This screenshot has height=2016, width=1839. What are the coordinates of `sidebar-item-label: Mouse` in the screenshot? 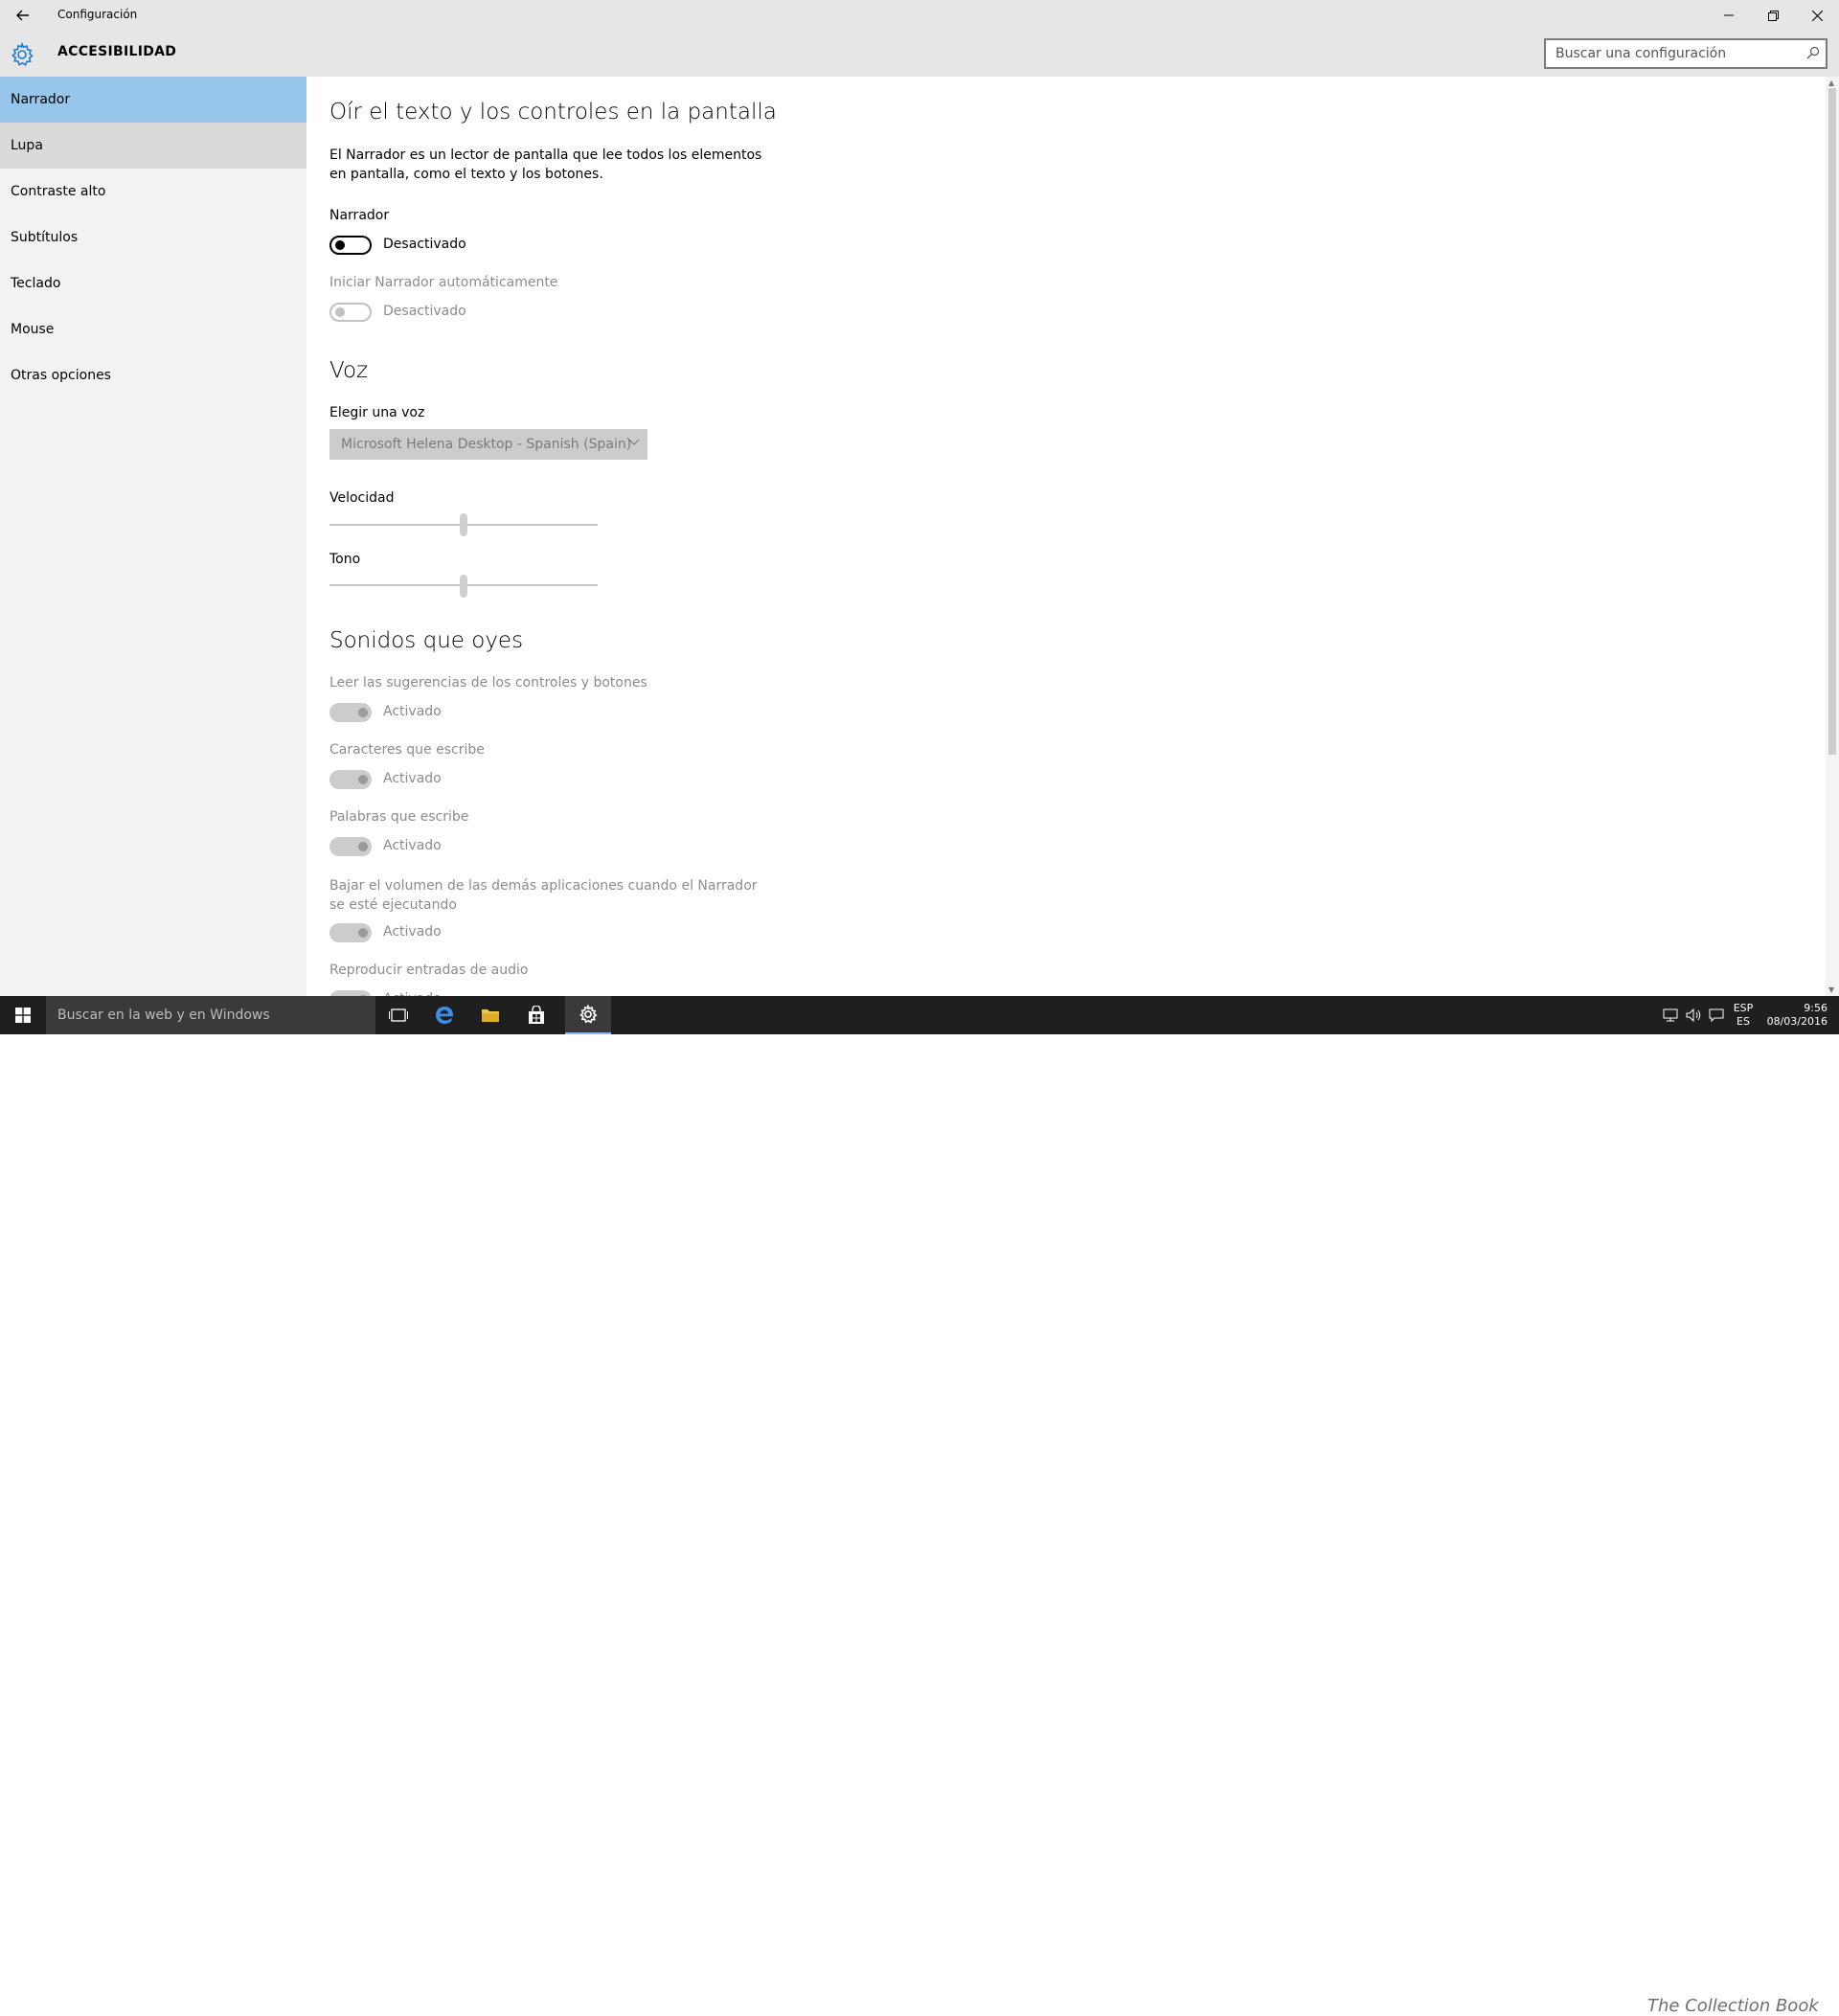 It's located at (33, 329).